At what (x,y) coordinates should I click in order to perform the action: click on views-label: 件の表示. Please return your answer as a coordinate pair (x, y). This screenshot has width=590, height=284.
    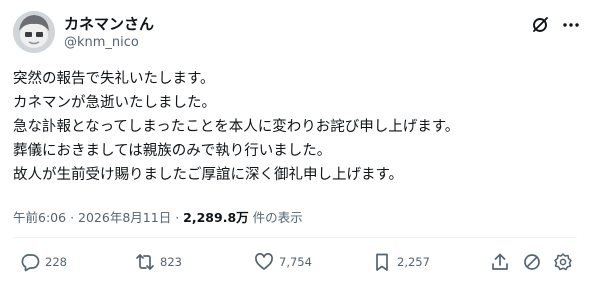
    Looking at the image, I should click on (277, 217).